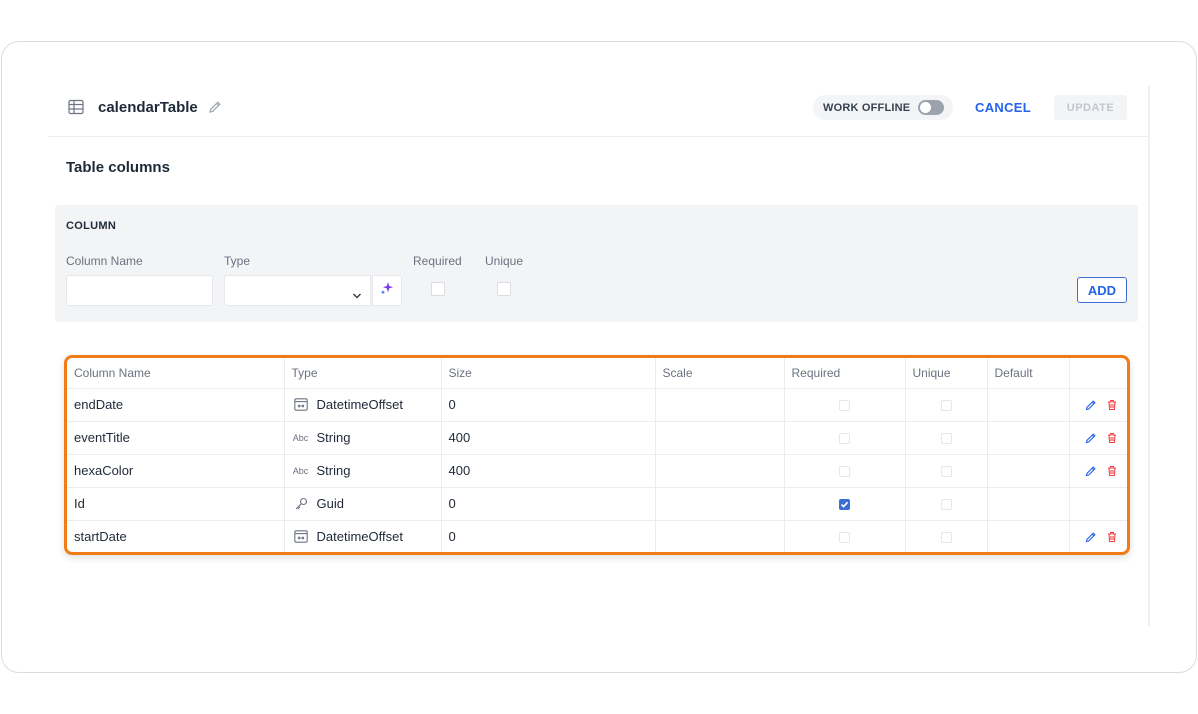 The height and width of the screenshot is (714, 1198). I want to click on table-row: endDate DatetimeOffset 0, so click(597, 405).